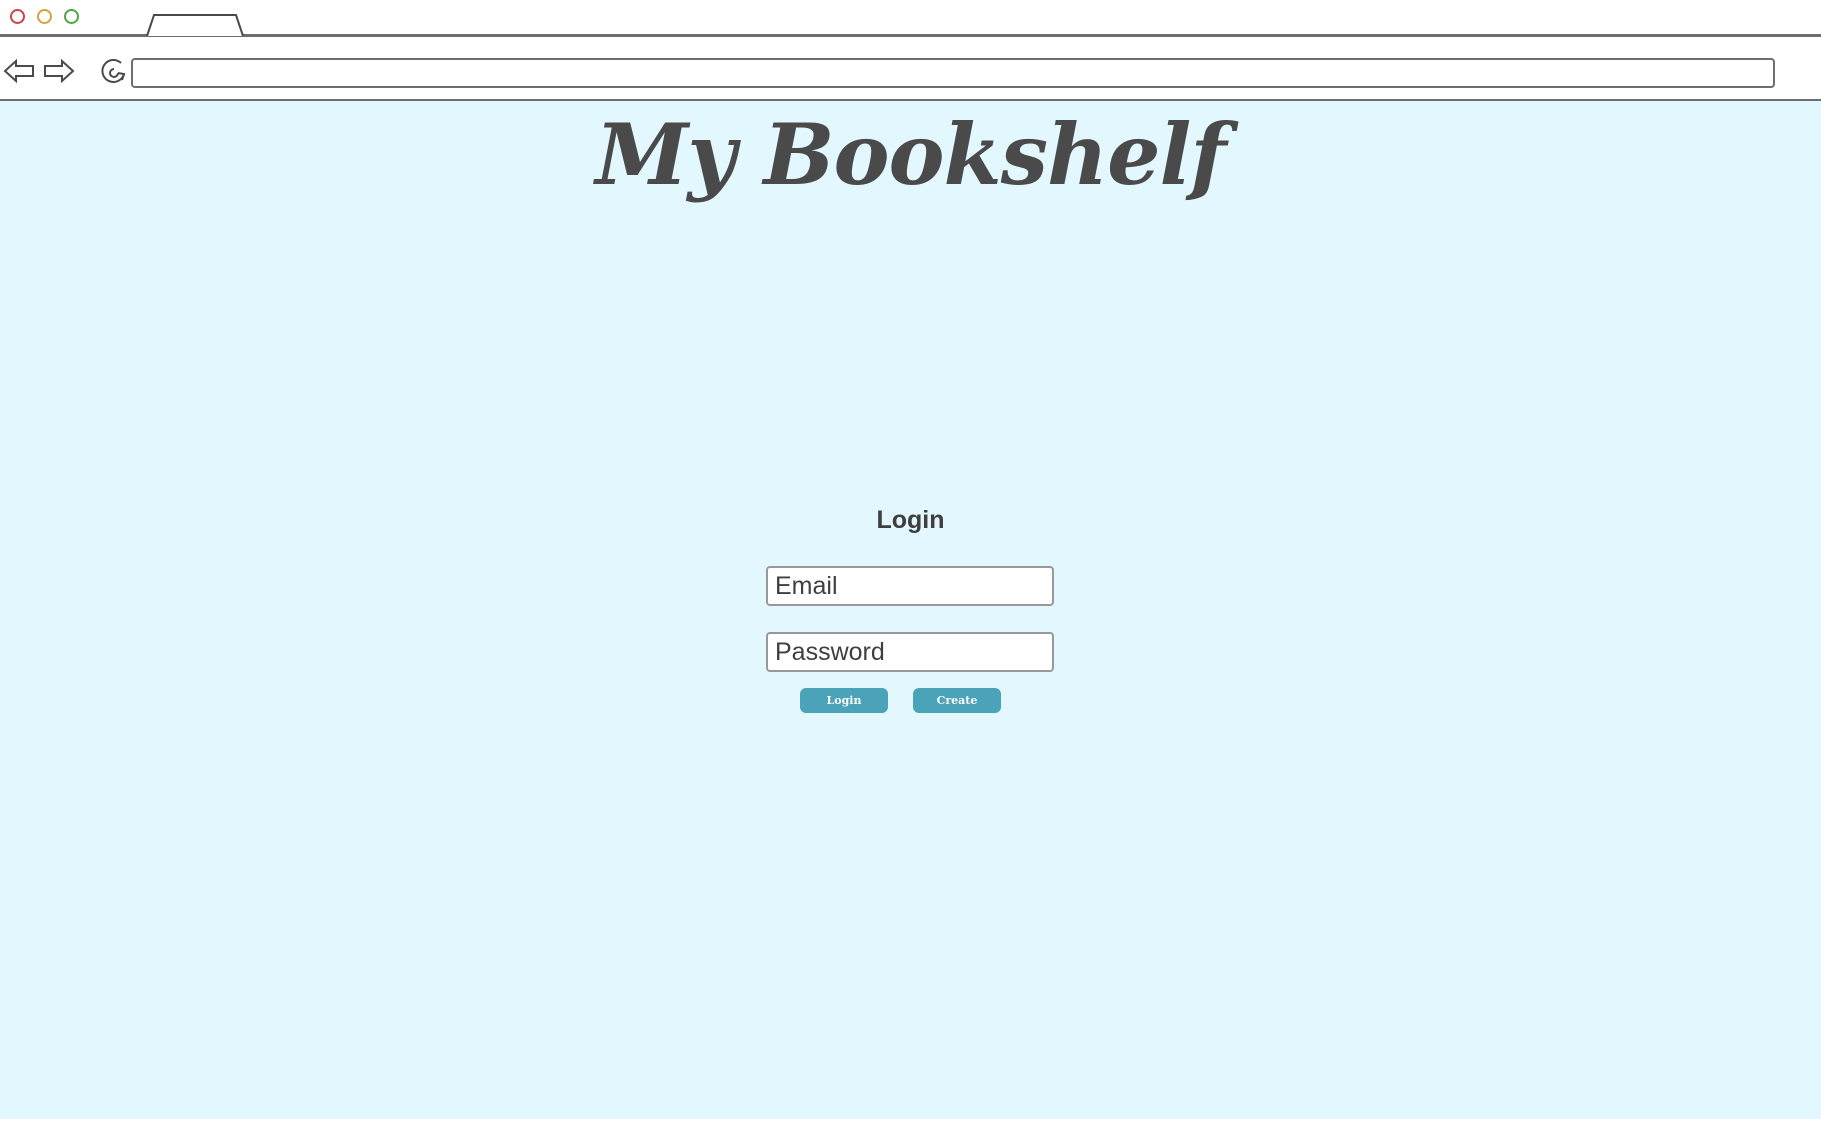 The image size is (1821, 1122). I want to click on close-window-icon, so click(17, 16).